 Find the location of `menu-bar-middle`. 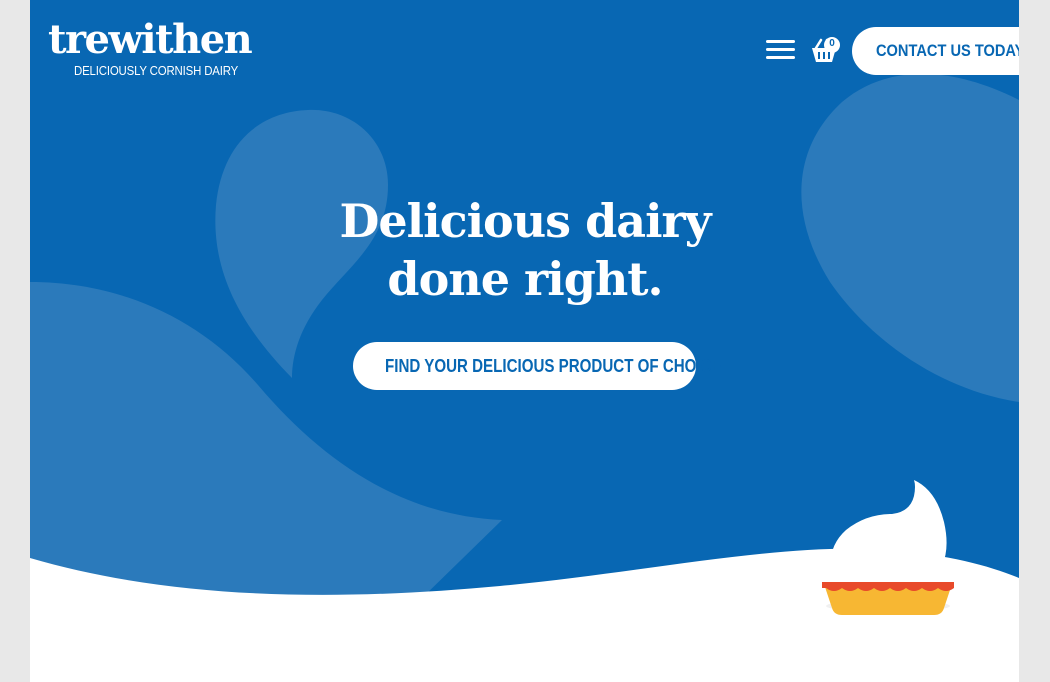

menu-bar-middle is located at coordinates (780, 49).